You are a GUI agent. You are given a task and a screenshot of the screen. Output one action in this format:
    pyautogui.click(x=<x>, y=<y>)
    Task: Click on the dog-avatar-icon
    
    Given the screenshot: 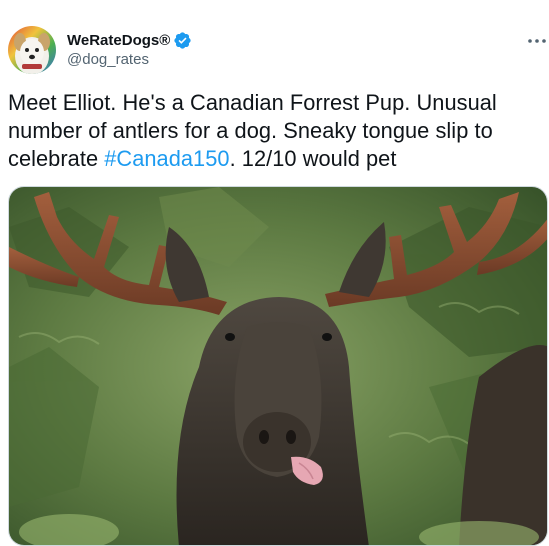 What is the action you would take?
    pyautogui.click(x=32, y=50)
    